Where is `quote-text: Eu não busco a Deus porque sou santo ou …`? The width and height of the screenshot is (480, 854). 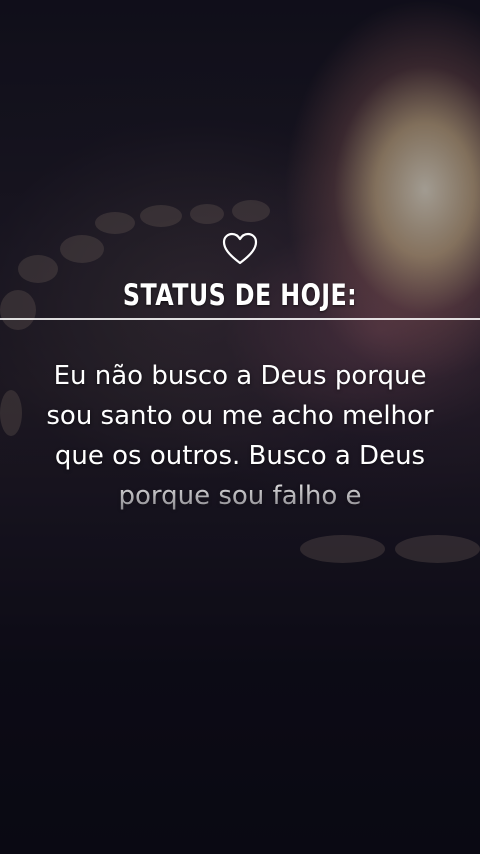
quote-text: Eu não busco a Deus porque sou santo ou … is located at coordinates (240, 436).